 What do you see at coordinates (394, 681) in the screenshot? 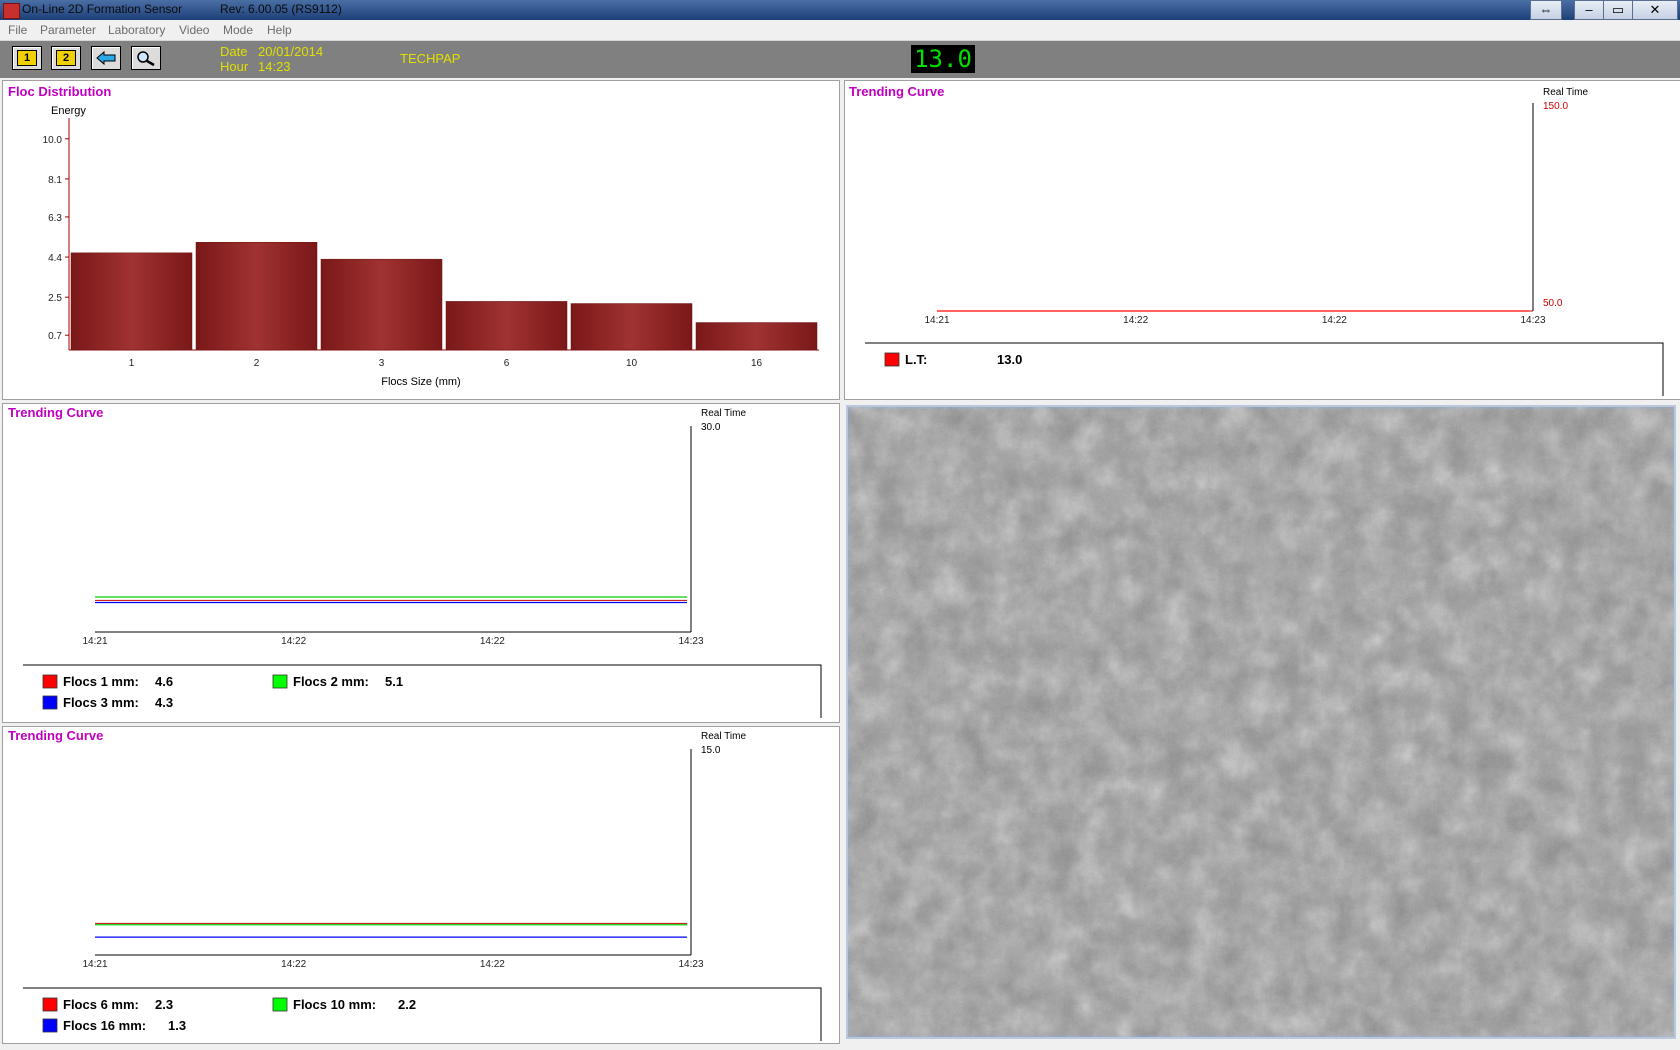
I see `legend-value: 5.1` at bounding box center [394, 681].